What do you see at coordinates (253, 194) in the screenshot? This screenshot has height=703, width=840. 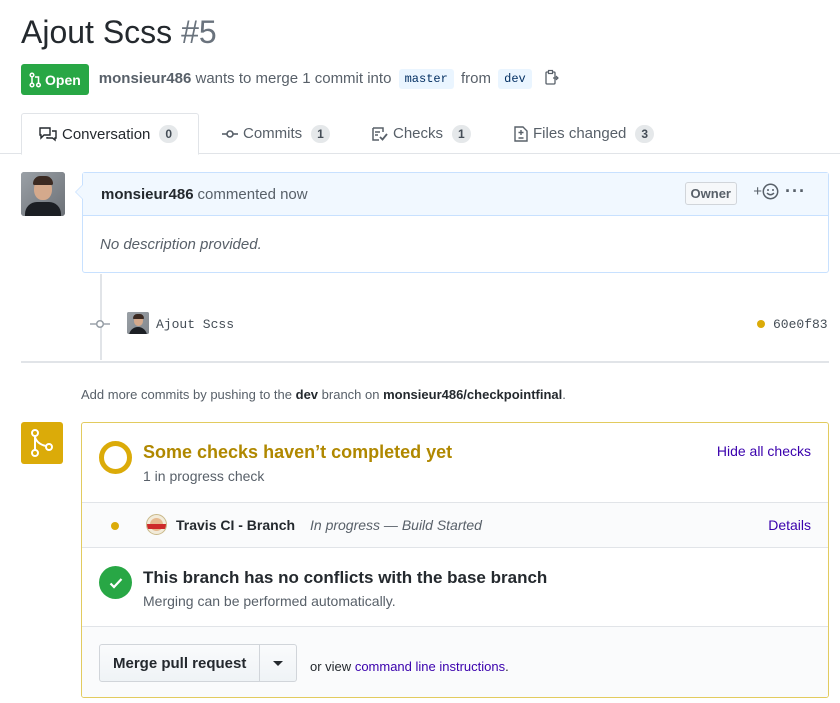 I see `comment-time: commented now` at bounding box center [253, 194].